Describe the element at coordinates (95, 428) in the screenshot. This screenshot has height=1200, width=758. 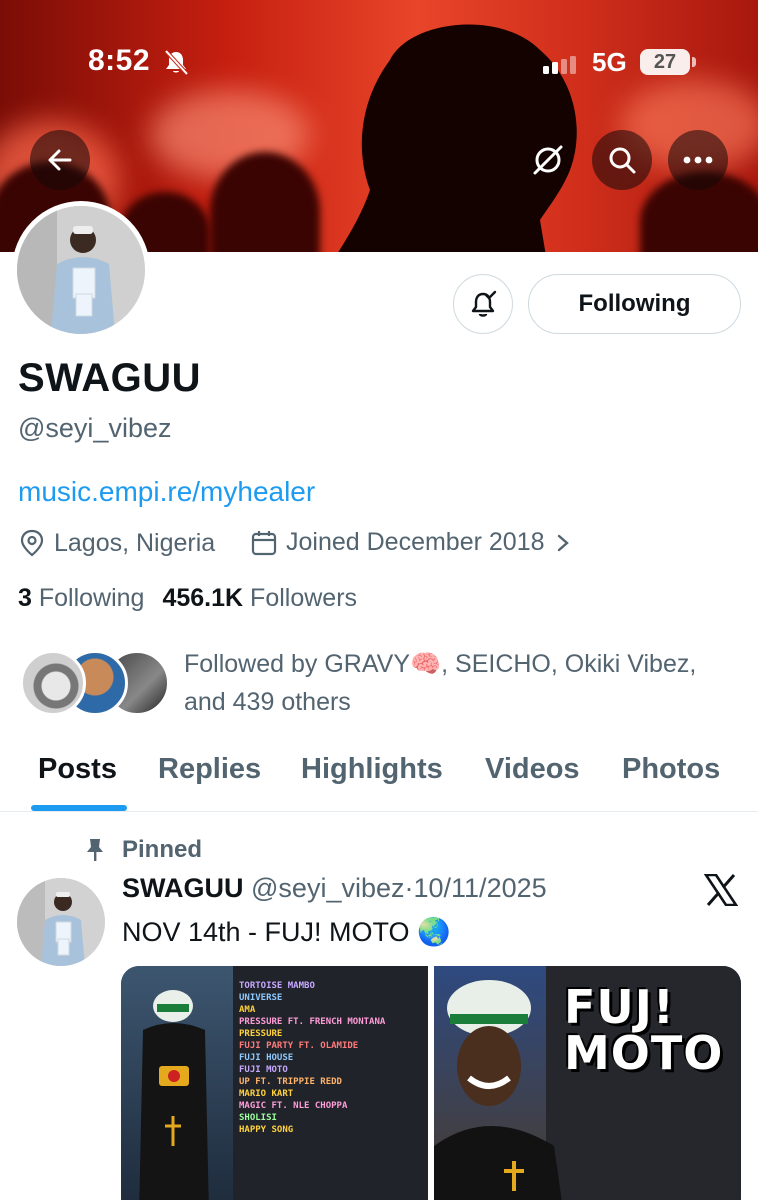
I see `profile-handle: @seyi_vibez` at that location.